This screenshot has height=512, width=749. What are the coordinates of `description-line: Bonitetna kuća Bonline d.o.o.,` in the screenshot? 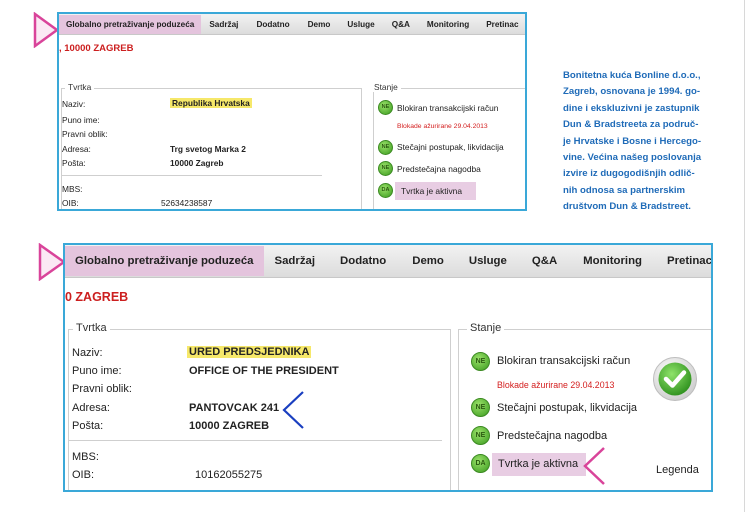 It's located at (632, 75).